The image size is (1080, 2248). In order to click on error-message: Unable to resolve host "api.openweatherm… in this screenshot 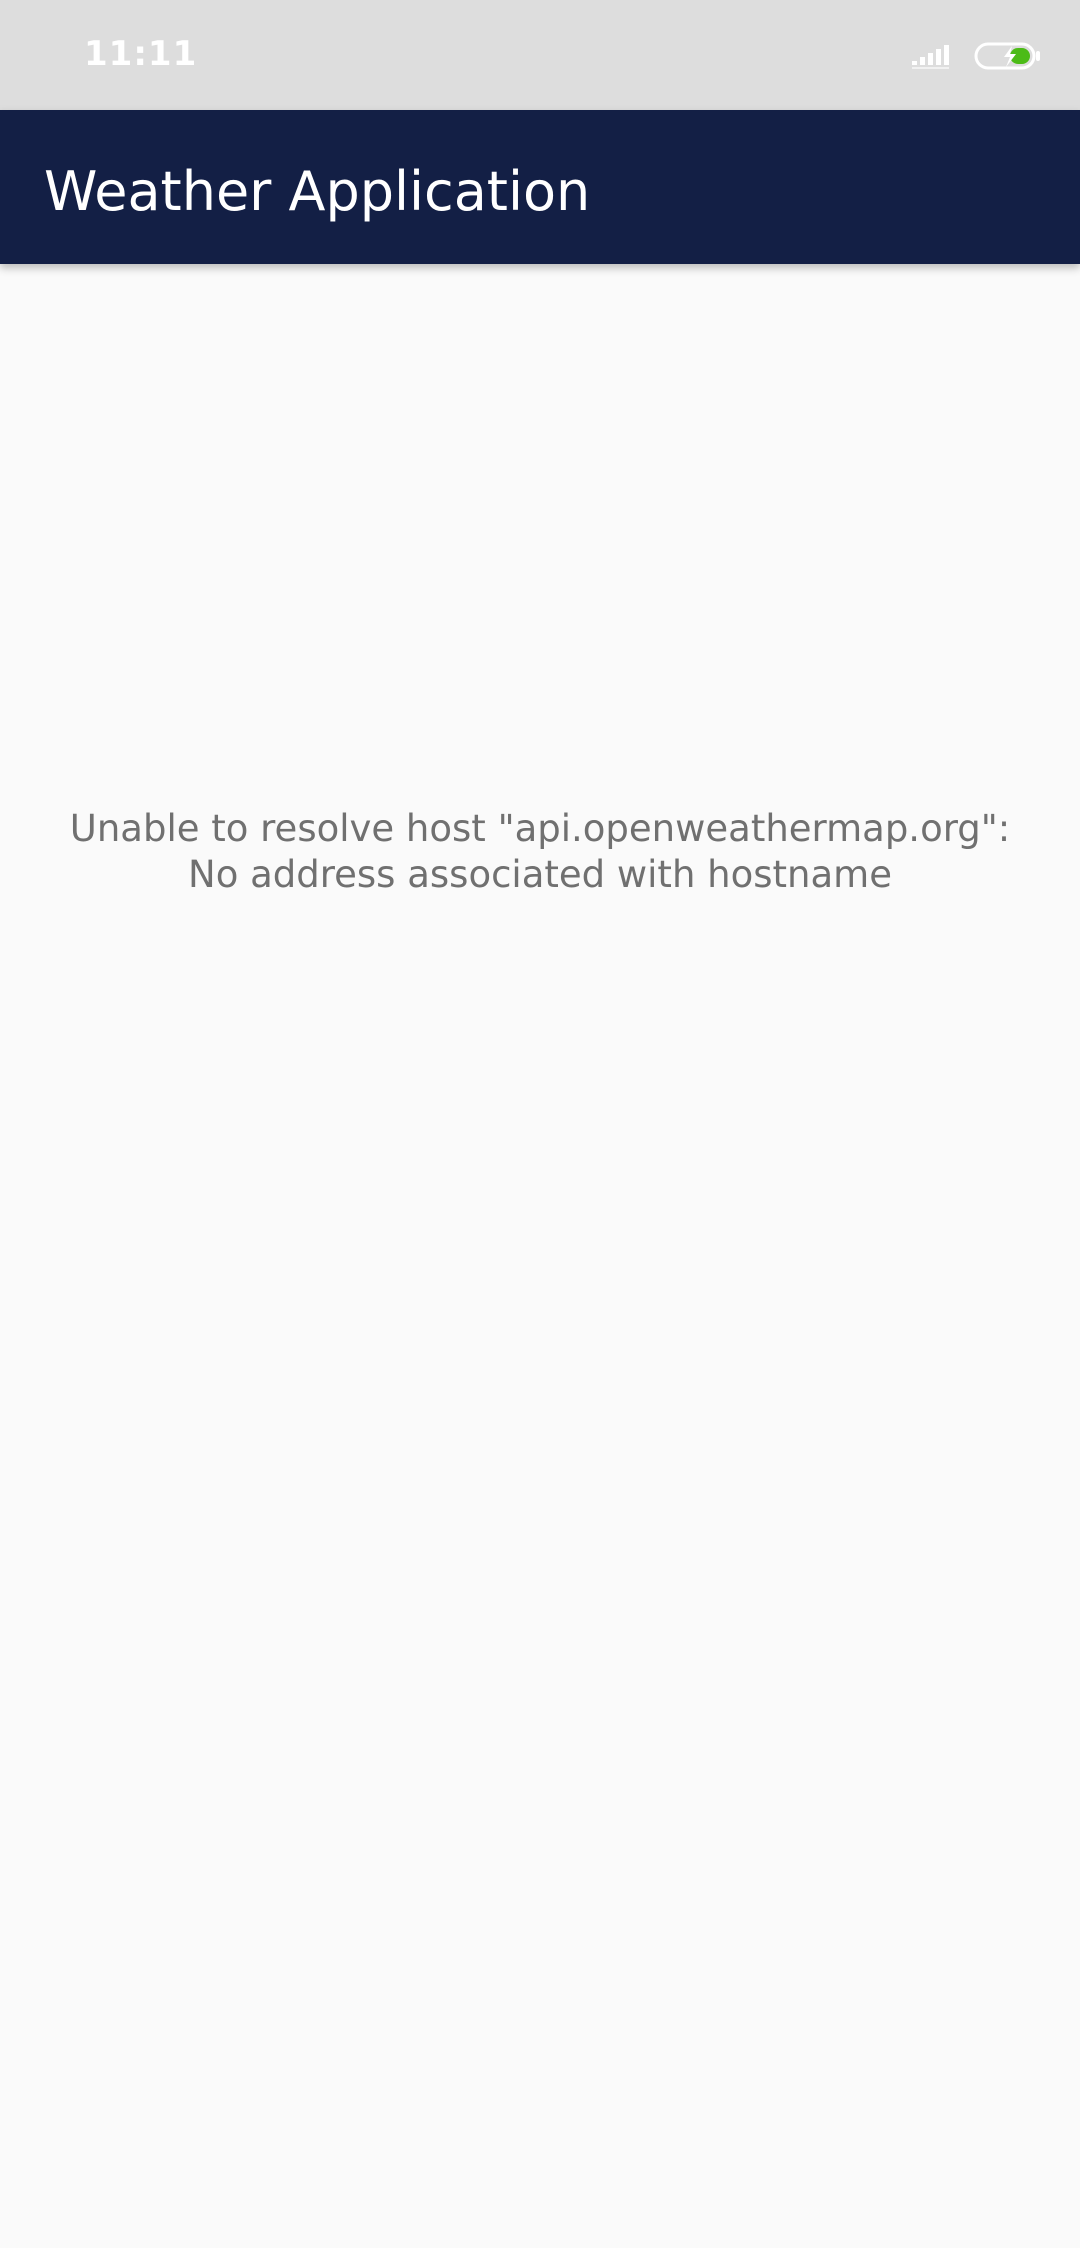, I will do `click(540, 851)`.